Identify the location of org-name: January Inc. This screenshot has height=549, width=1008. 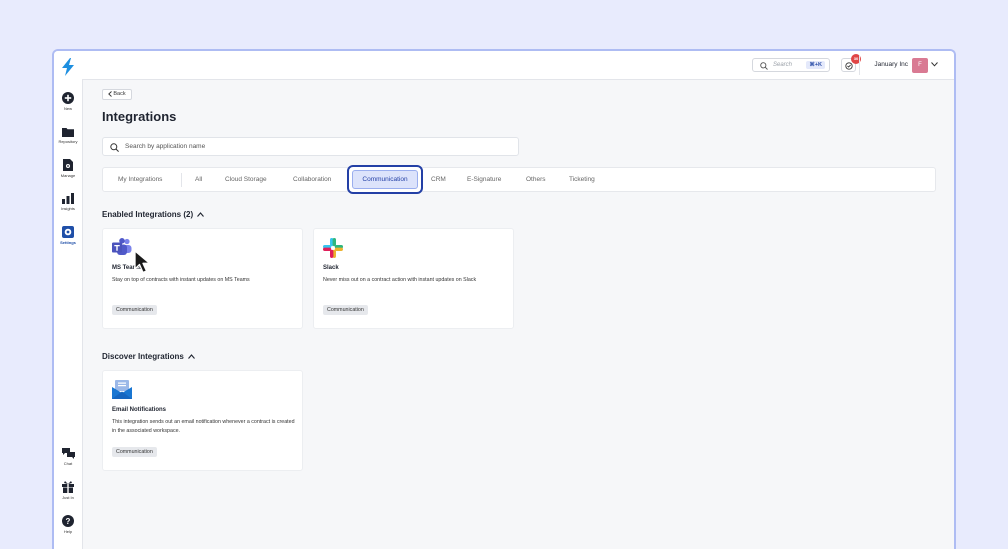
(891, 64).